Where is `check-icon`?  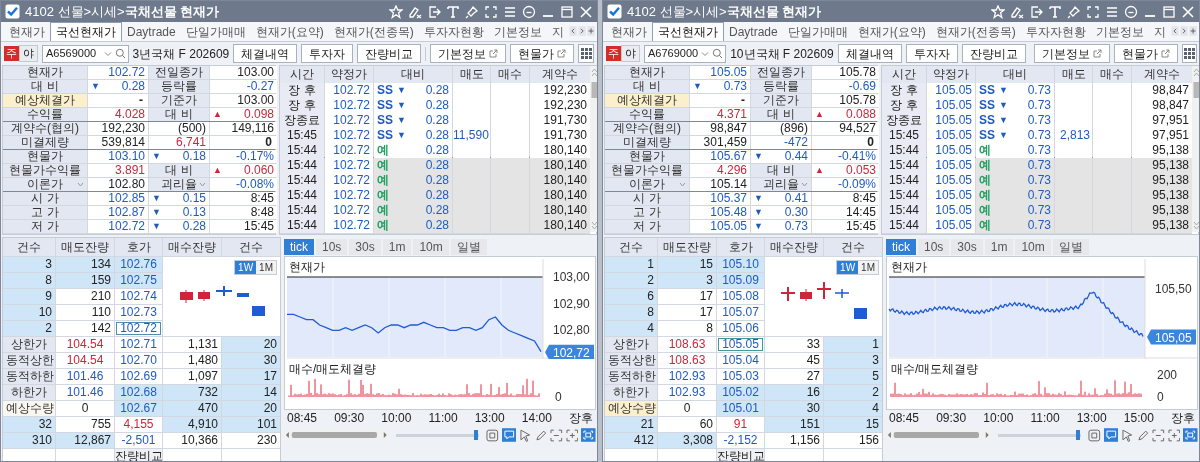
check-icon is located at coordinates (614, 11).